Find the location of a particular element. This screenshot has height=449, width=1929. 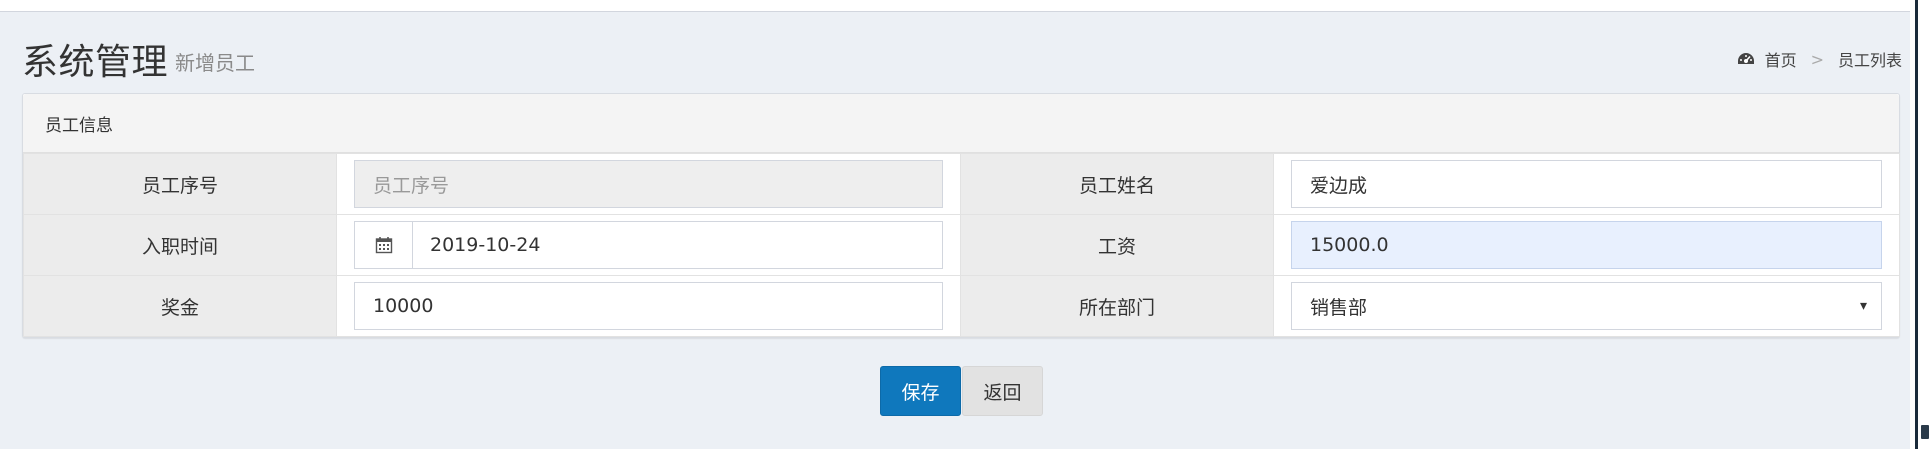

form-row: 奖金 10000 所在部门 销售部 ▾ is located at coordinates (961, 306).